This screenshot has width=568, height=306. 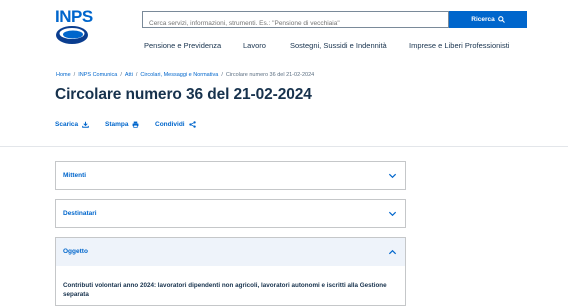 I want to click on accordion-mittenti: Mittenti, so click(x=230, y=175).